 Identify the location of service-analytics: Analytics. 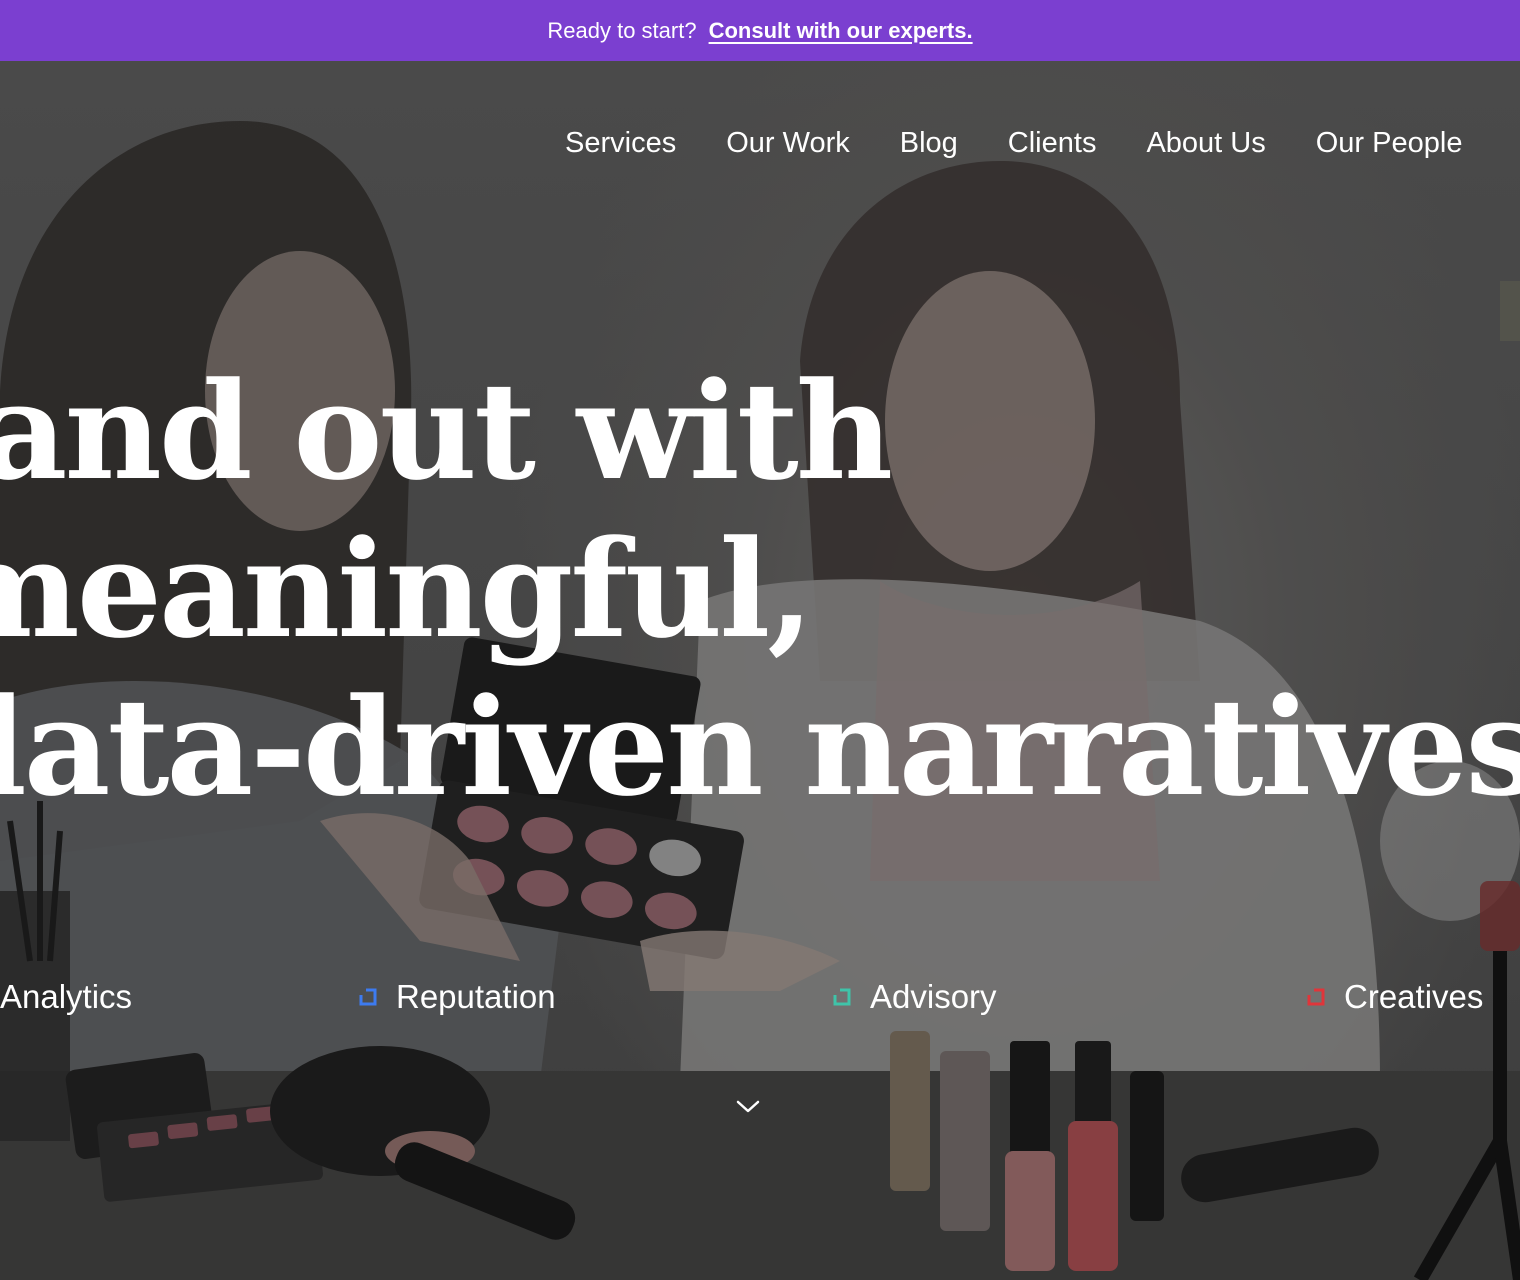
(66, 997).